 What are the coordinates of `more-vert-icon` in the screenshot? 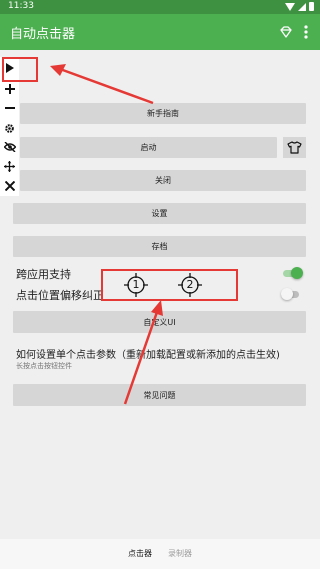 It's located at (306, 32).